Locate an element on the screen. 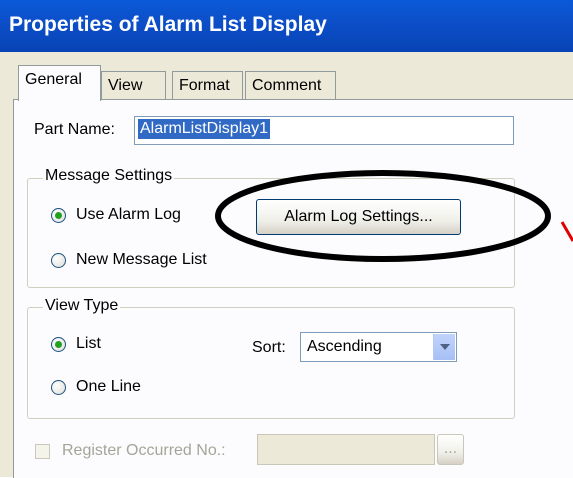 Image resolution: width=573 pixels, height=478 pixels. tab-general-label: General is located at coordinates (53, 79).